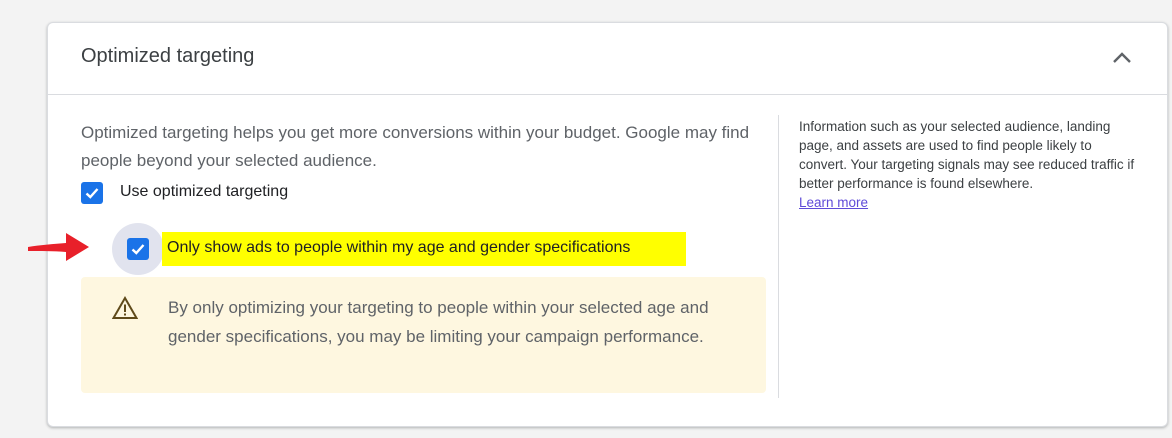  I want to click on age-gender-only-checkbox, so click(138, 249).